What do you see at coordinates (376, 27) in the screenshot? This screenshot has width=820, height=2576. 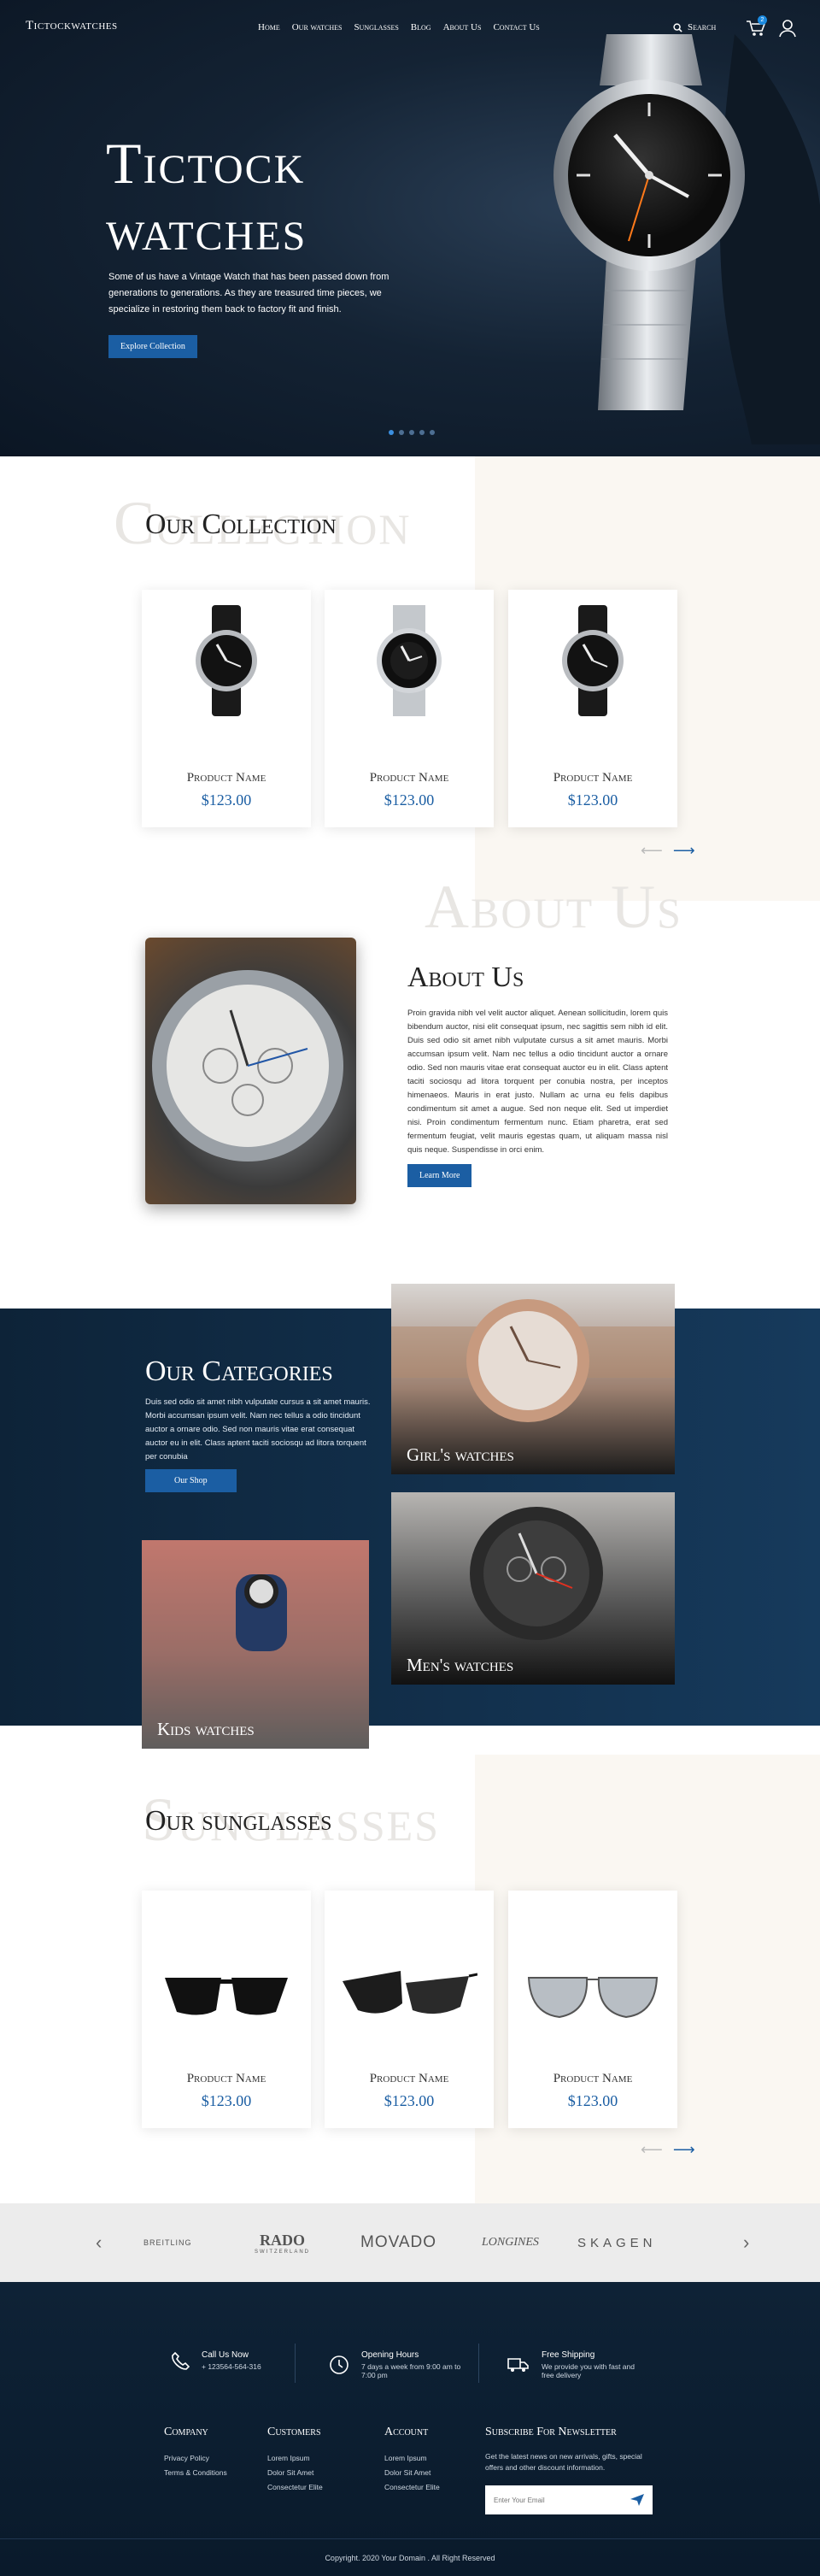 I see `nav-sunglasses: Sunglasses` at bounding box center [376, 27].